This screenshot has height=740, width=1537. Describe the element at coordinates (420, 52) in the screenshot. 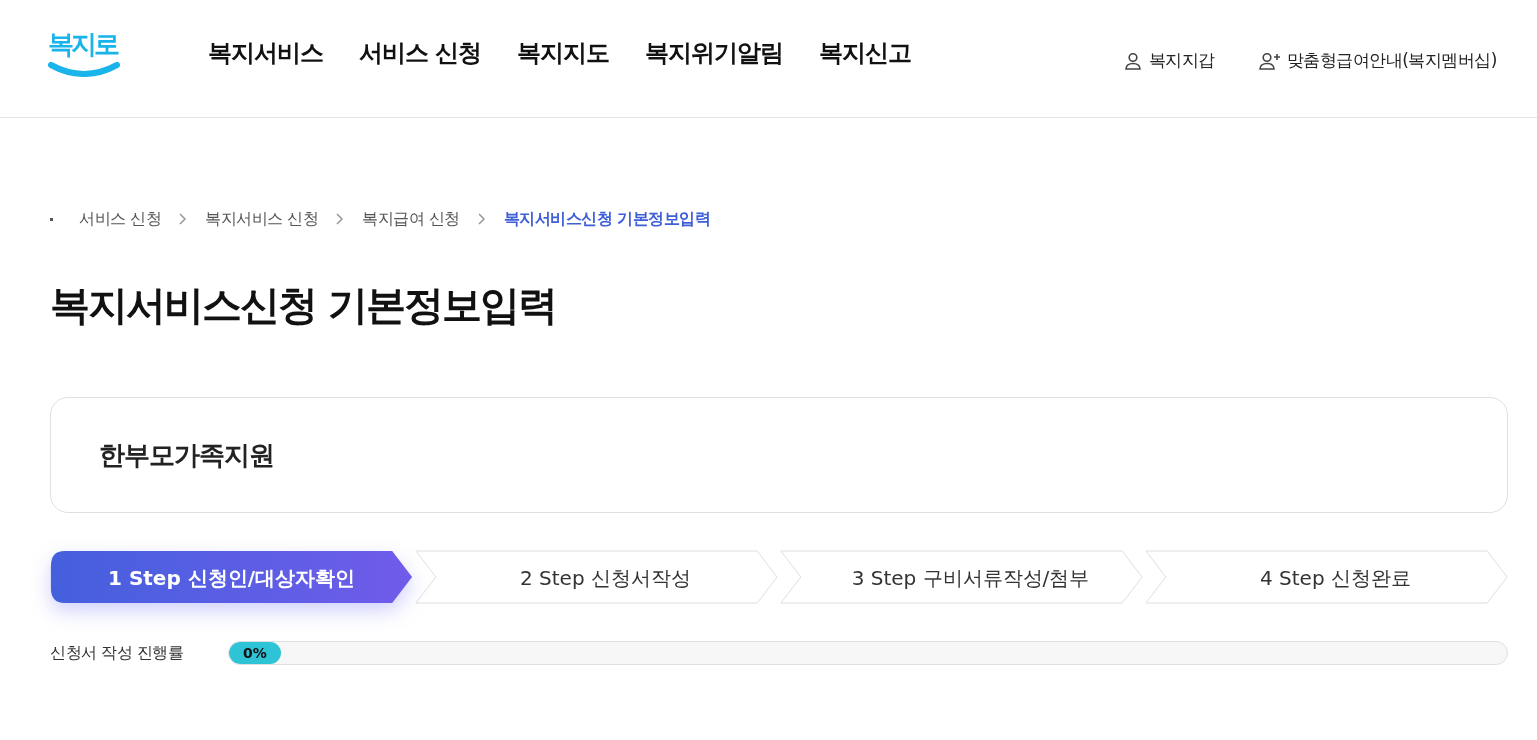

I see `nav-link: 서비스 신청` at that location.